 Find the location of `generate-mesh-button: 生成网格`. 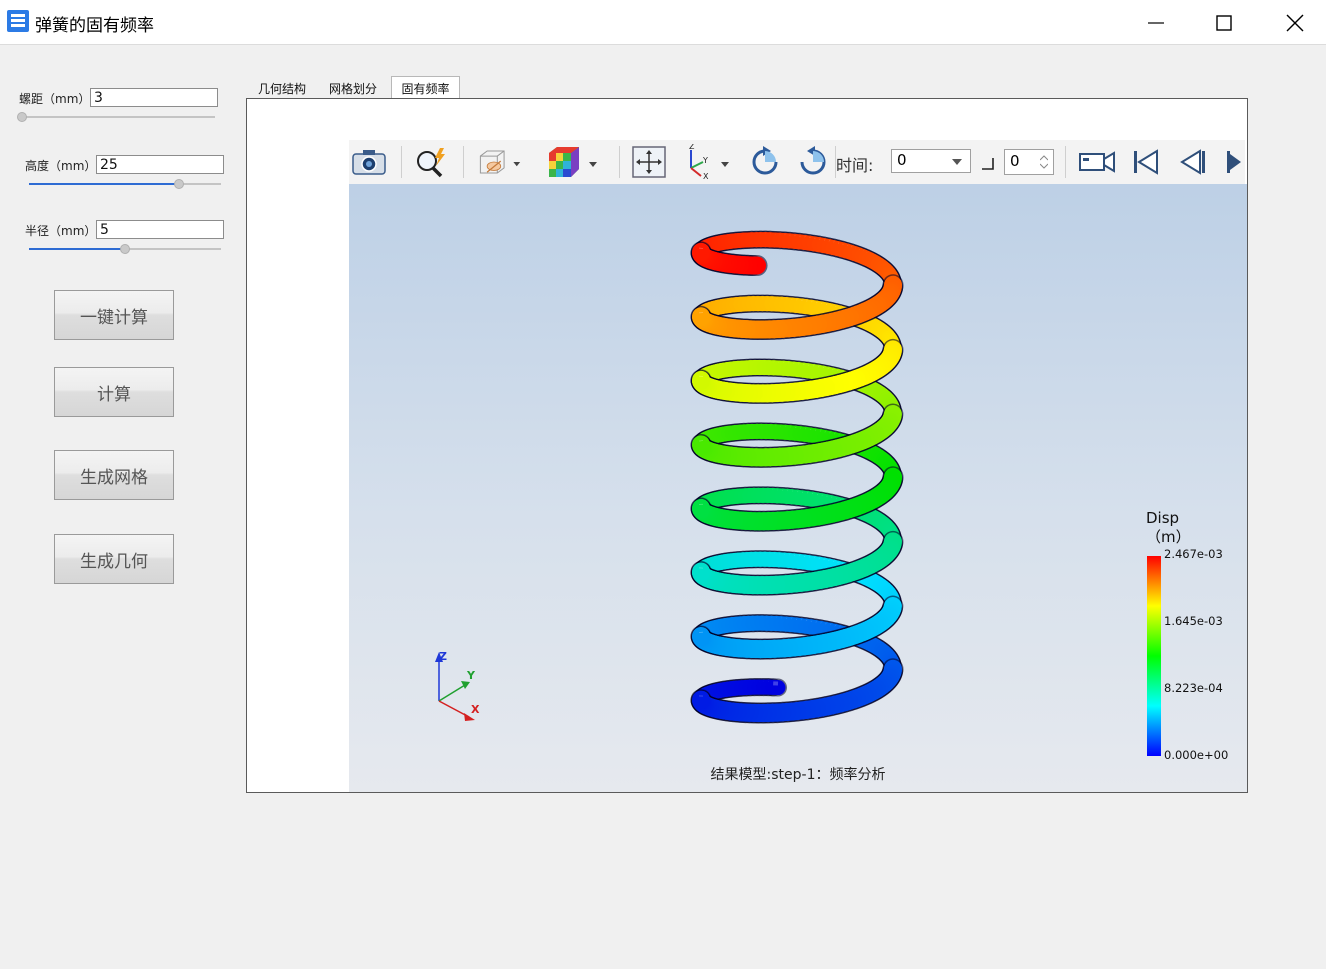

generate-mesh-button: 生成网格 is located at coordinates (114, 475).